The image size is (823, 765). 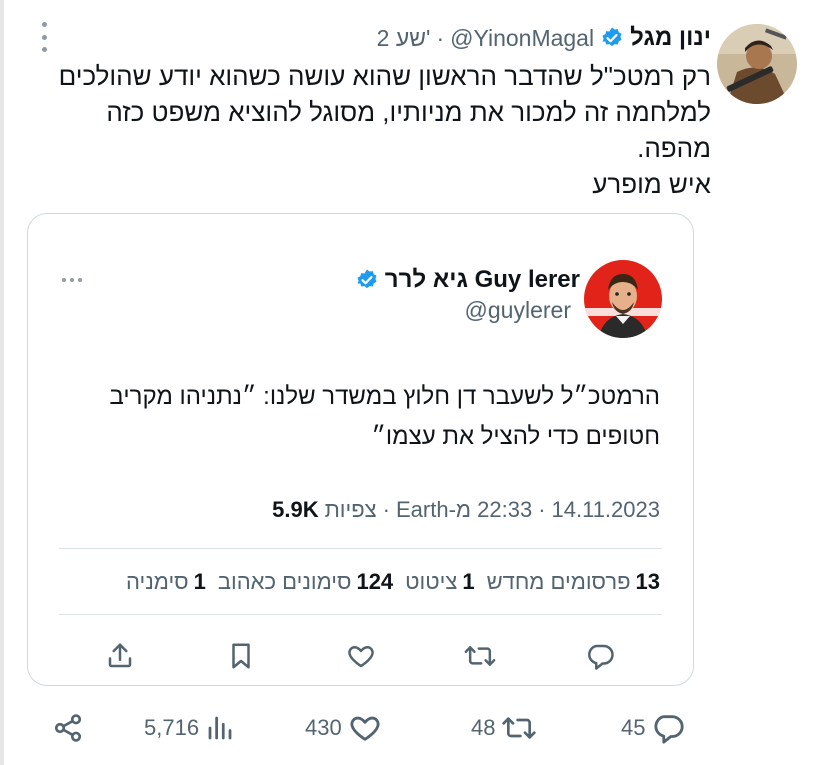 What do you see at coordinates (558, 581) in the screenshot?
I see `stat-label: פרסומים מחדש` at bounding box center [558, 581].